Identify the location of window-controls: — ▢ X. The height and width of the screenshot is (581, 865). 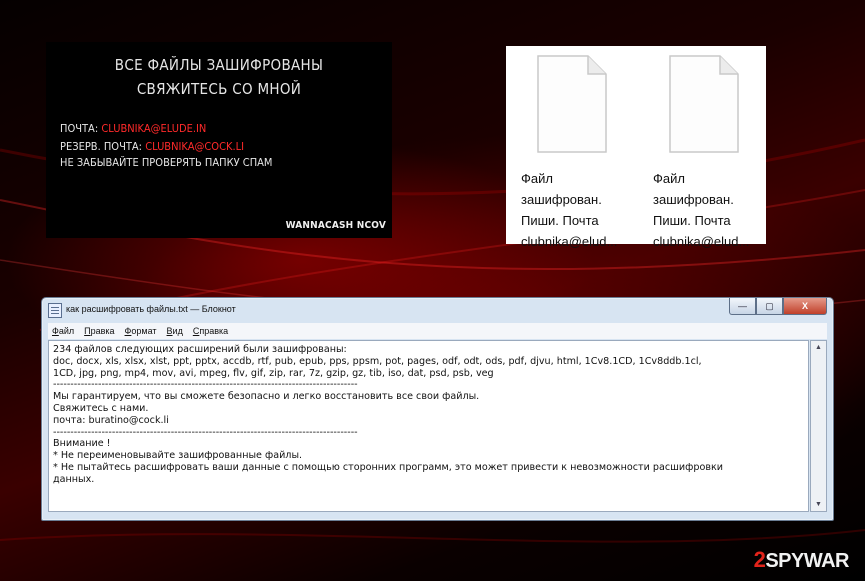
(778, 307).